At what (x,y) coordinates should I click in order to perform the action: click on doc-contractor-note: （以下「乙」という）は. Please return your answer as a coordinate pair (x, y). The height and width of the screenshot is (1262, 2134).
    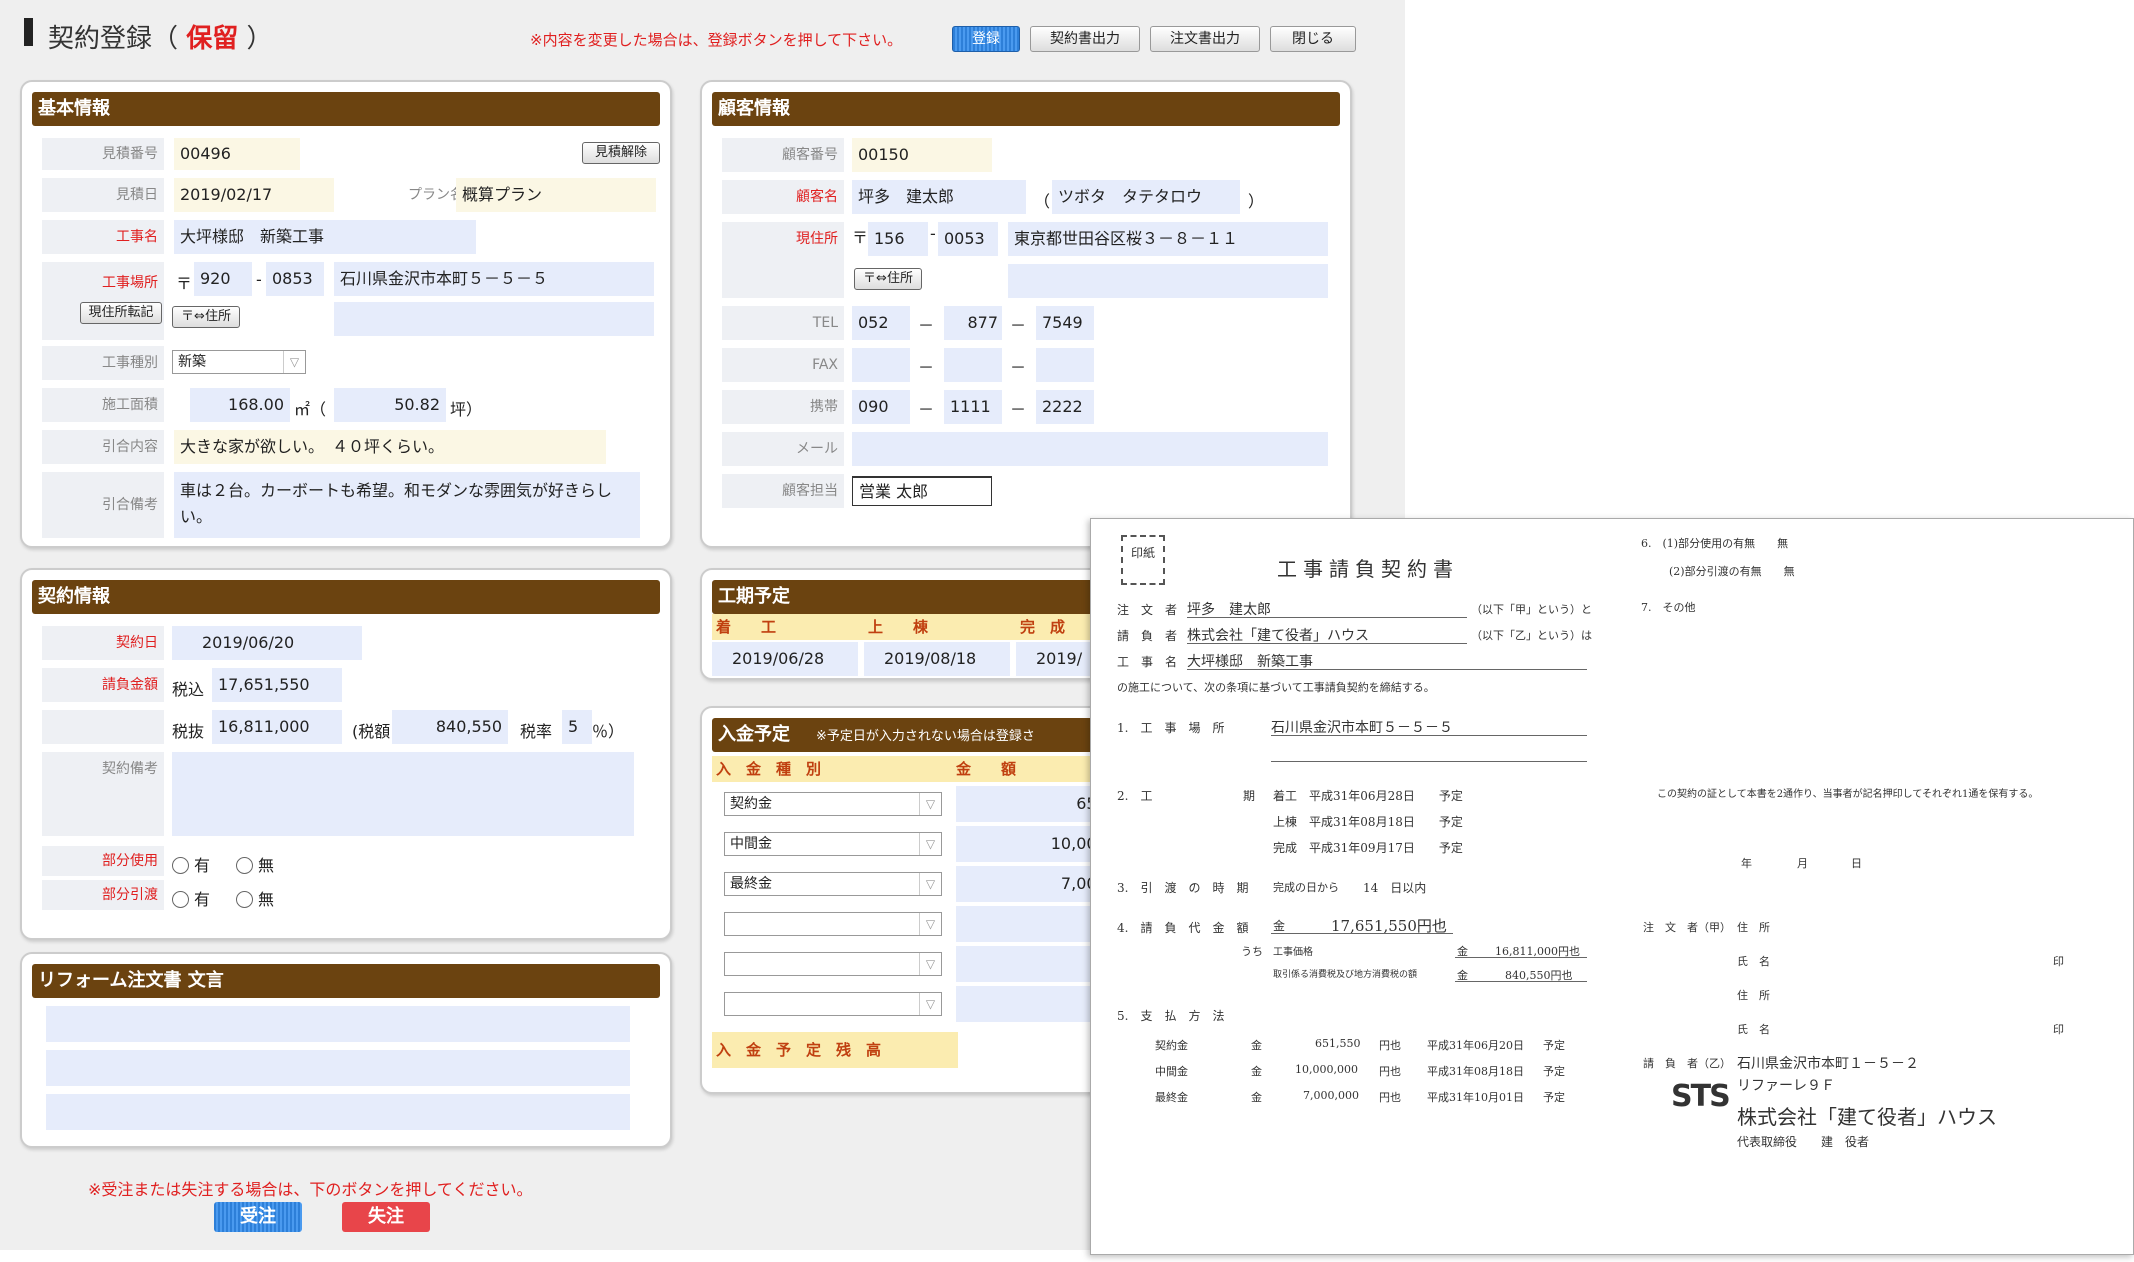
    Looking at the image, I should click on (1531, 635).